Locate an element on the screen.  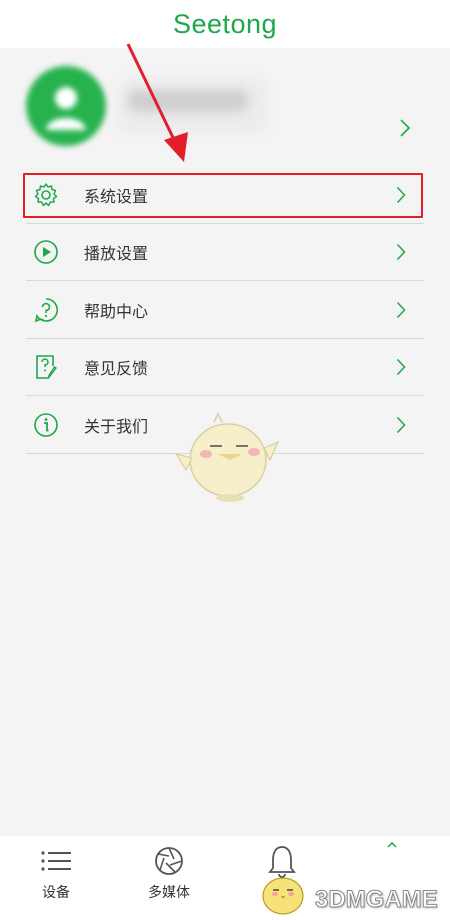
username-blurred is located at coordinates (188, 101).